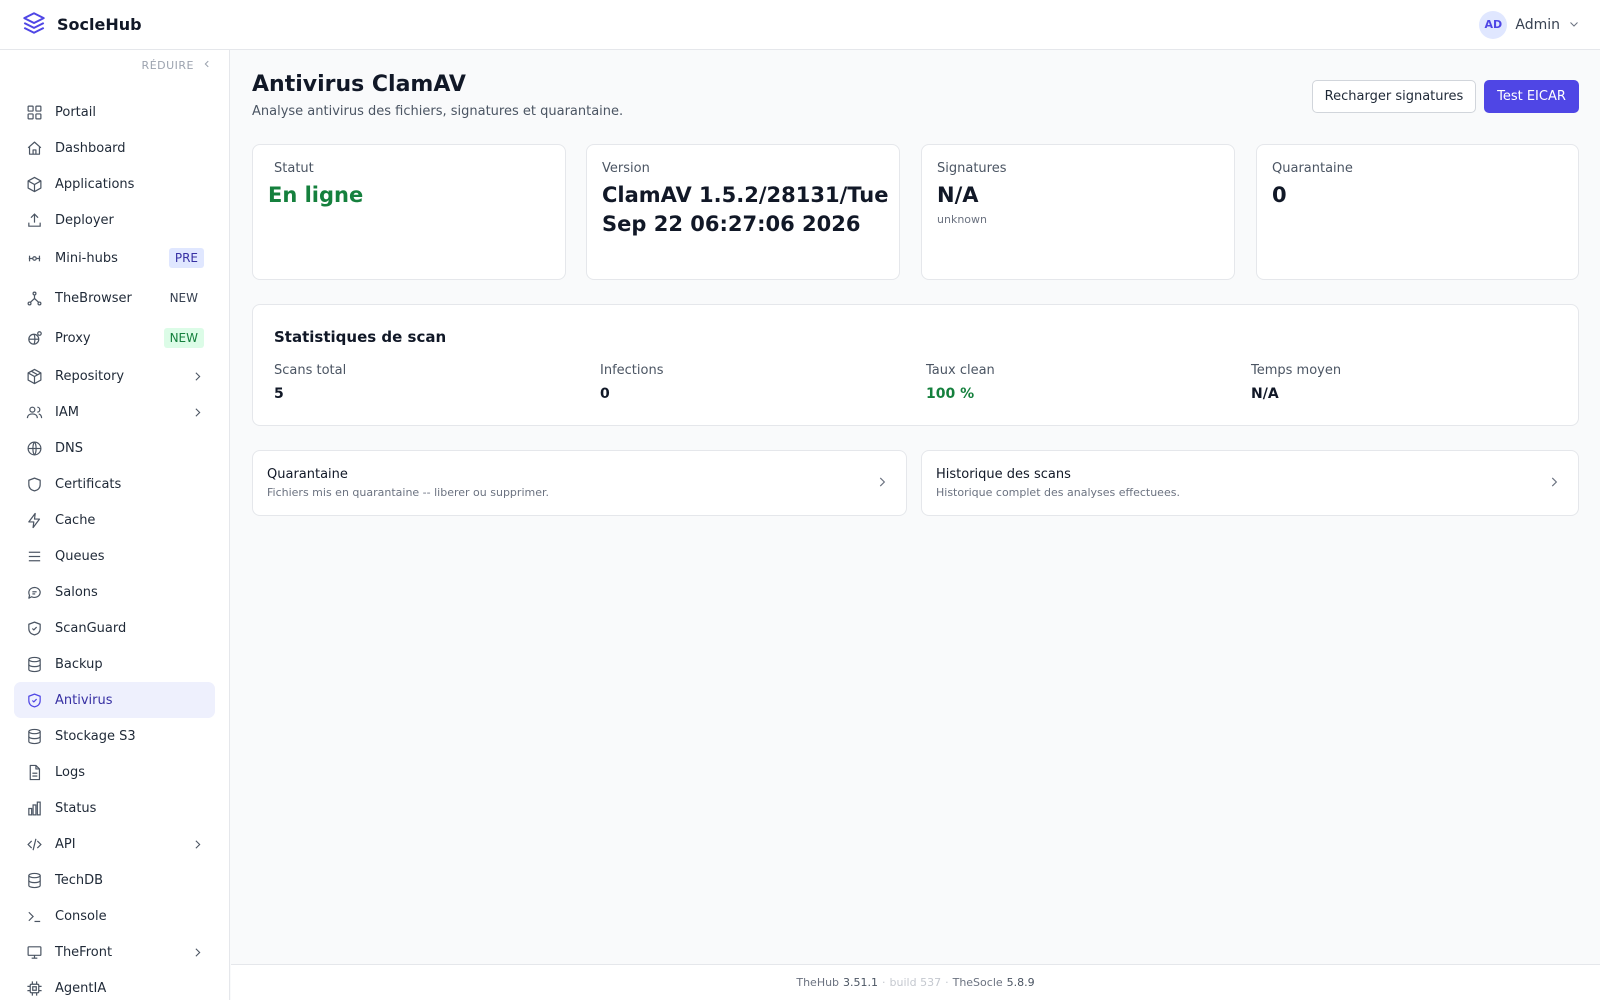 This screenshot has width=1600, height=1000. I want to click on infections-value: 0, so click(605, 394).